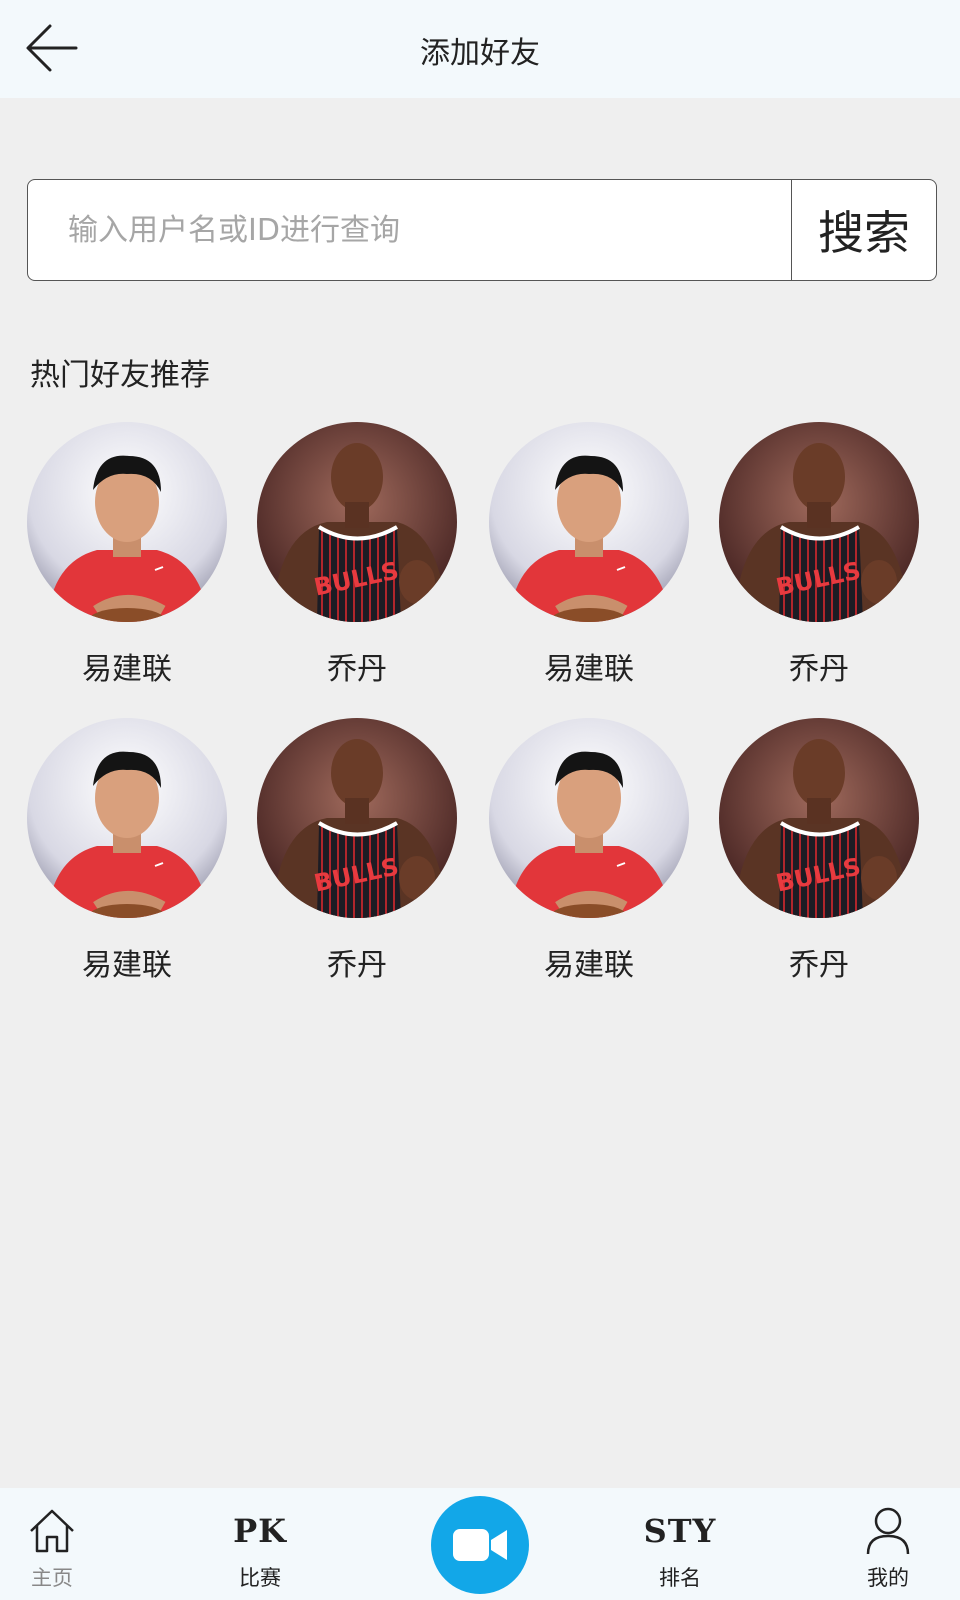 Image resolution: width=960 pixels, height=1600 pixels. I want to click on header-bar: 添加好友, so click(480, 49).